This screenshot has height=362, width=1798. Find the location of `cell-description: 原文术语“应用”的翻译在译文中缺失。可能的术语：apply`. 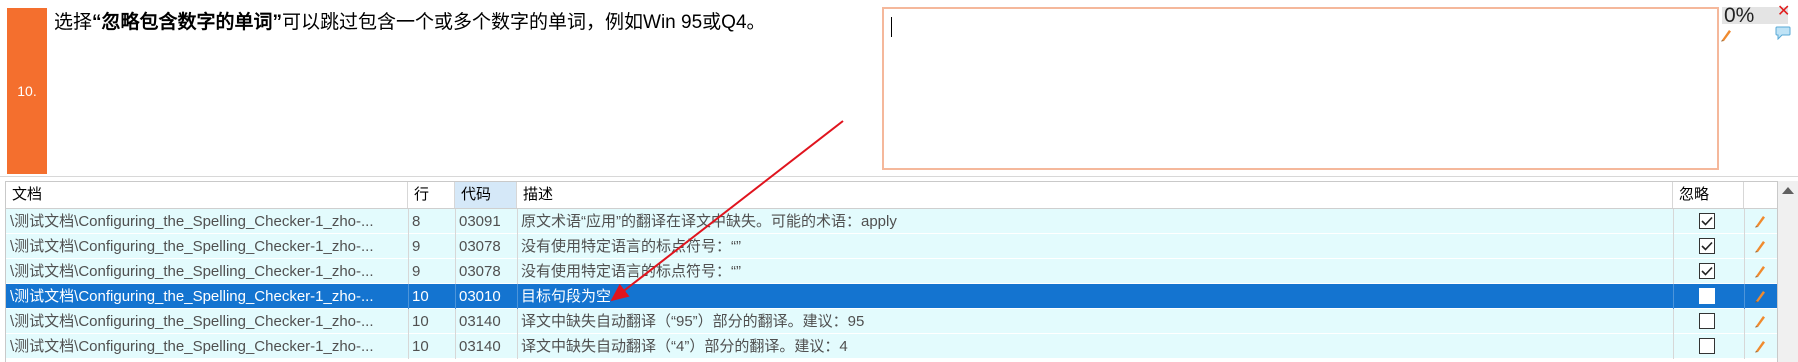

cell-description: 原文术语“应用”的翻译在译文中缺失。可能的术语：apply is located at coordinates (709, 221).